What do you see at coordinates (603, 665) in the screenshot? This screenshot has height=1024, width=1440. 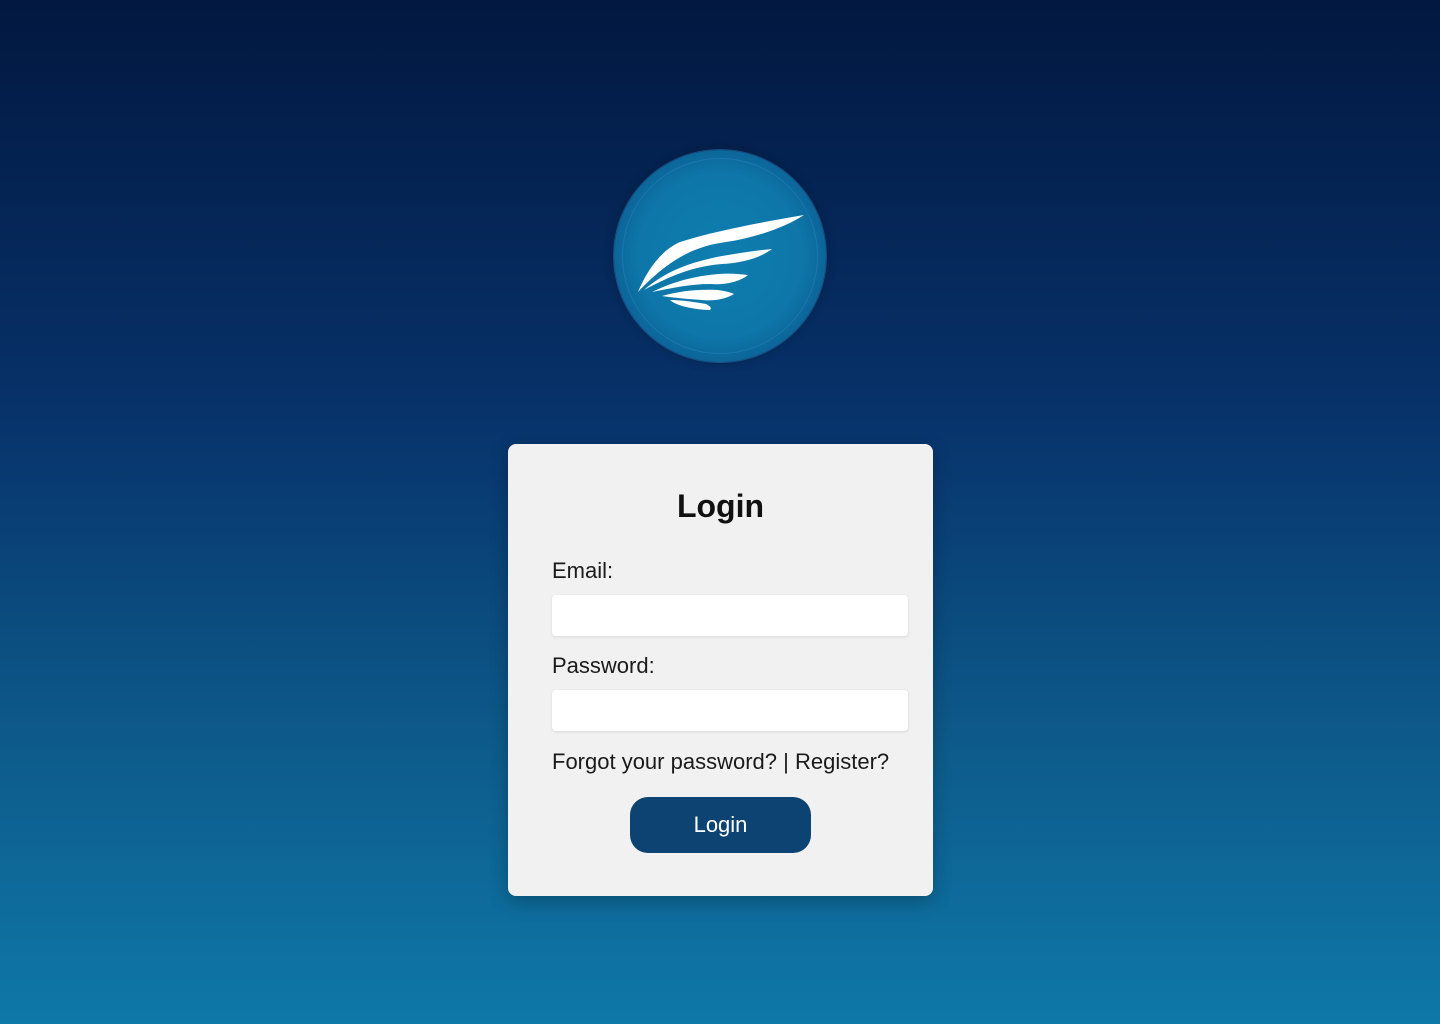 I see `password-label: Password:` at bounding box center [603, 665].